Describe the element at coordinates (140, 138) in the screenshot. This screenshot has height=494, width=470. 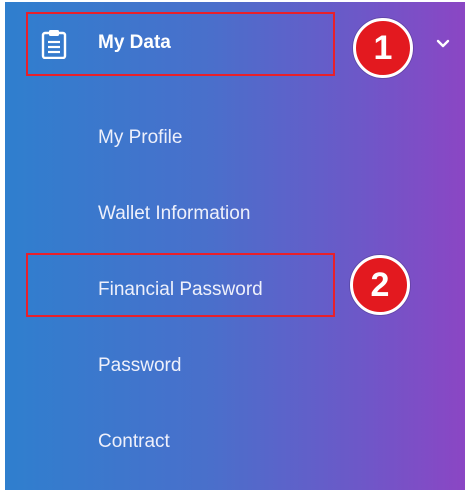
I see `menu-item-my-profile: My Profile` at that location.